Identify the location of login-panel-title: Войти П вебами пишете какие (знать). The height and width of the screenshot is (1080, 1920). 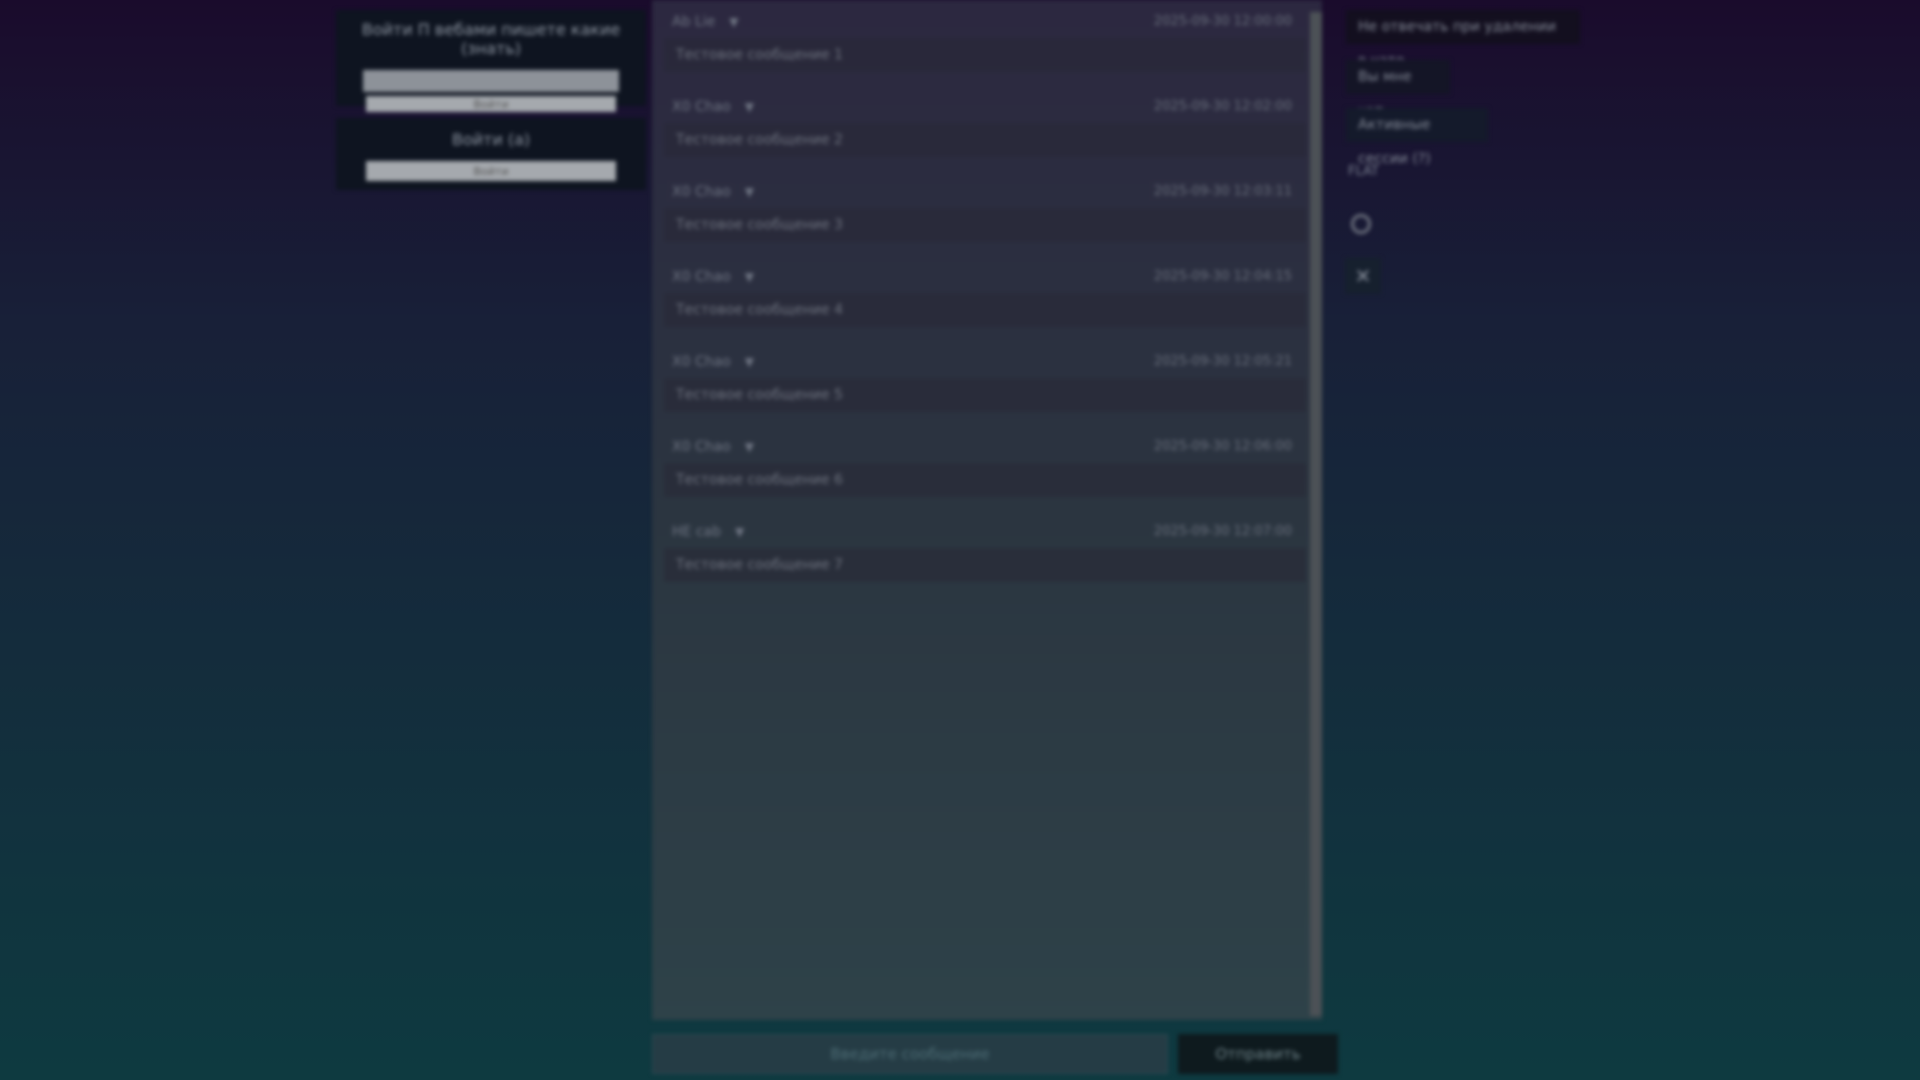
(491, 39).